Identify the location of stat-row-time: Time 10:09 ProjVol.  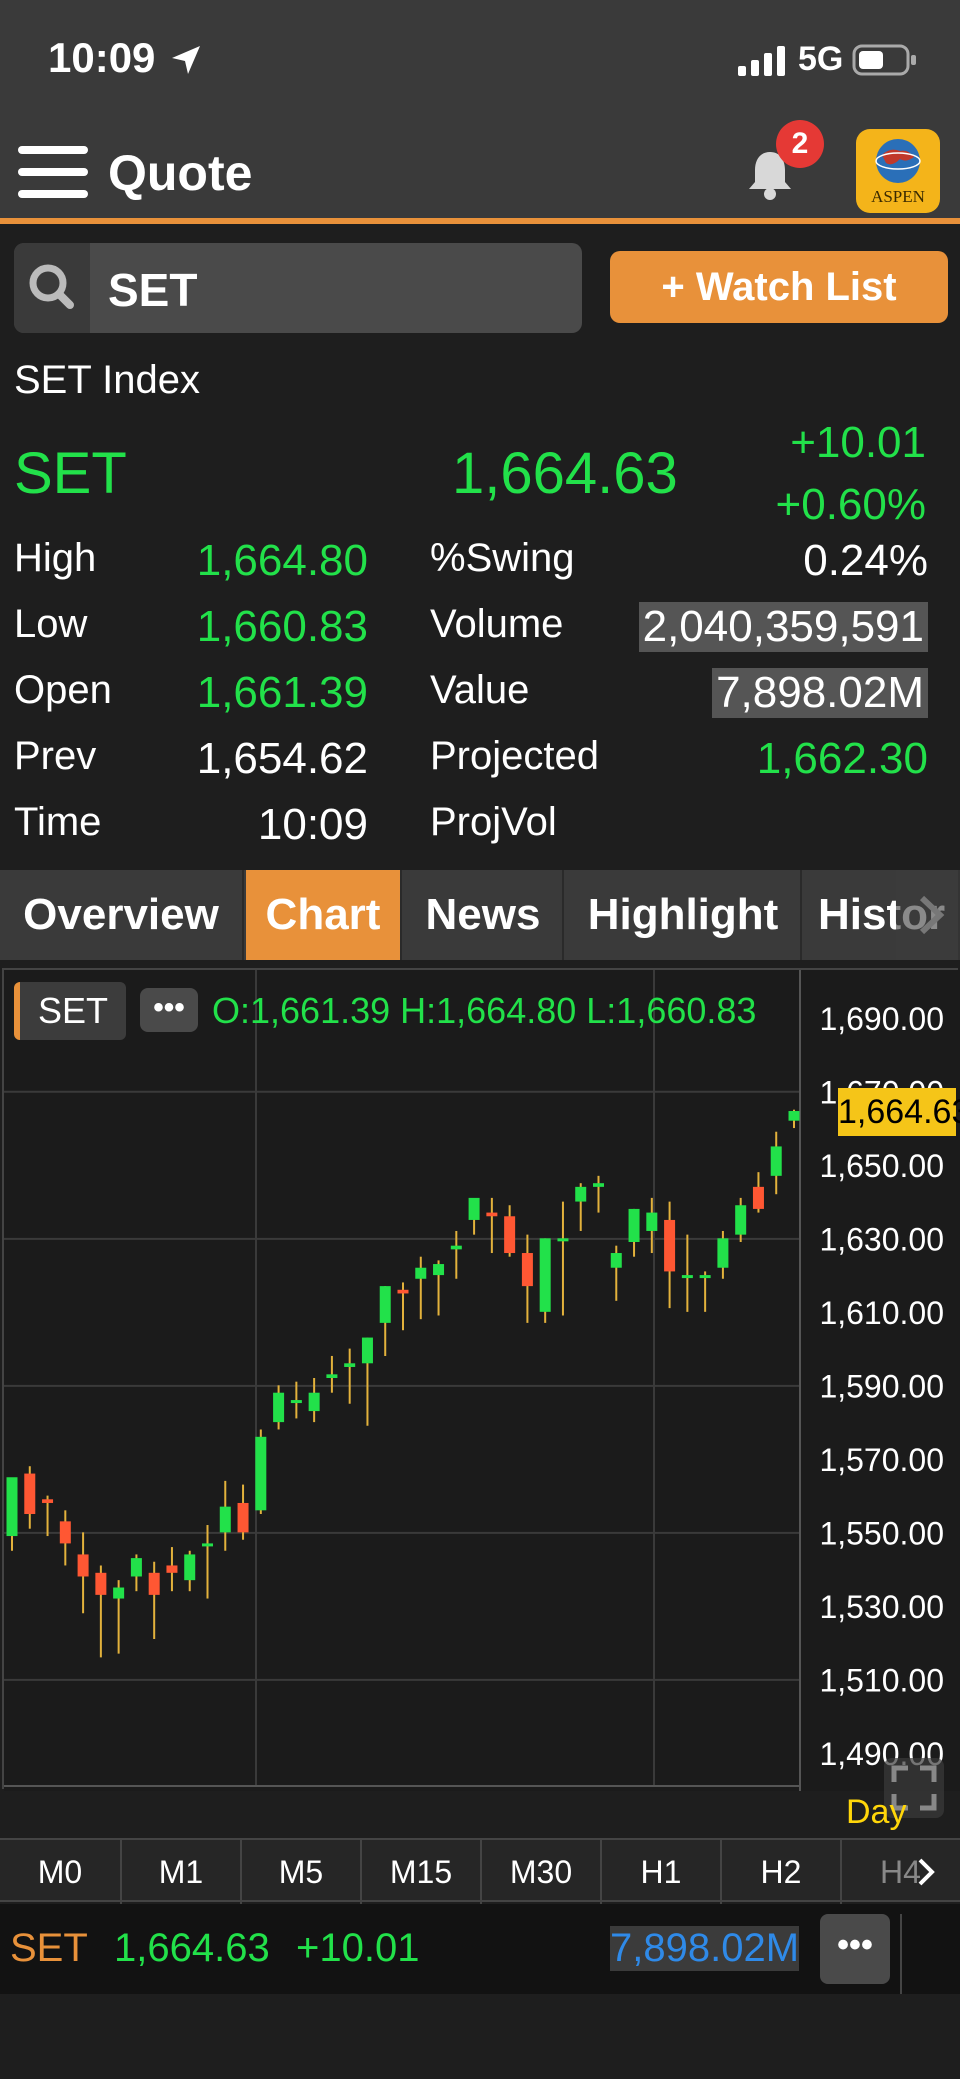
(480, 833).